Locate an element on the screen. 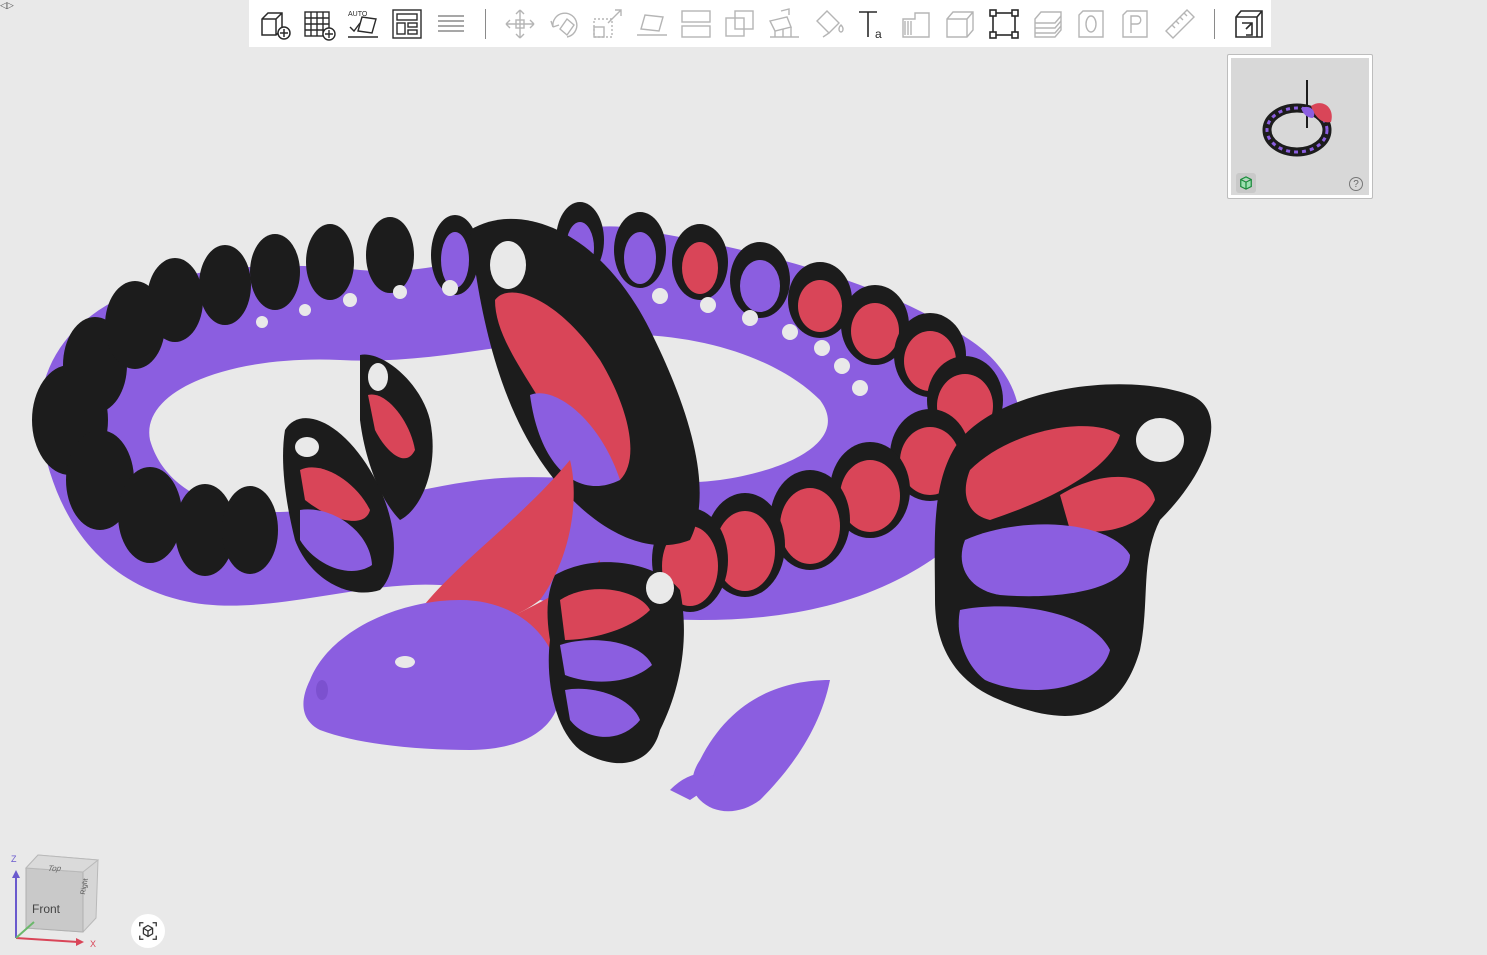 This screenshot has height=955, width=1487. plate-sliced-button is located at coordinates (1249, 24).